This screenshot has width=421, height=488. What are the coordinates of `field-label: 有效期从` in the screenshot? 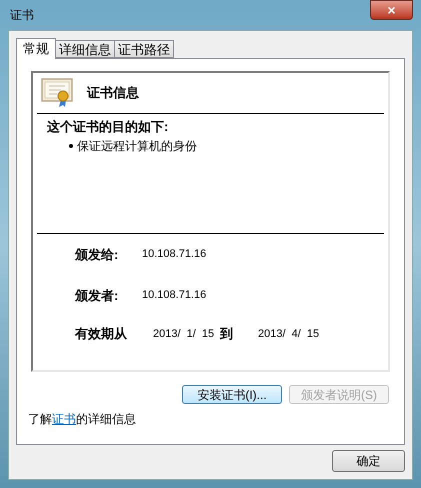 It's located at (101, 334).